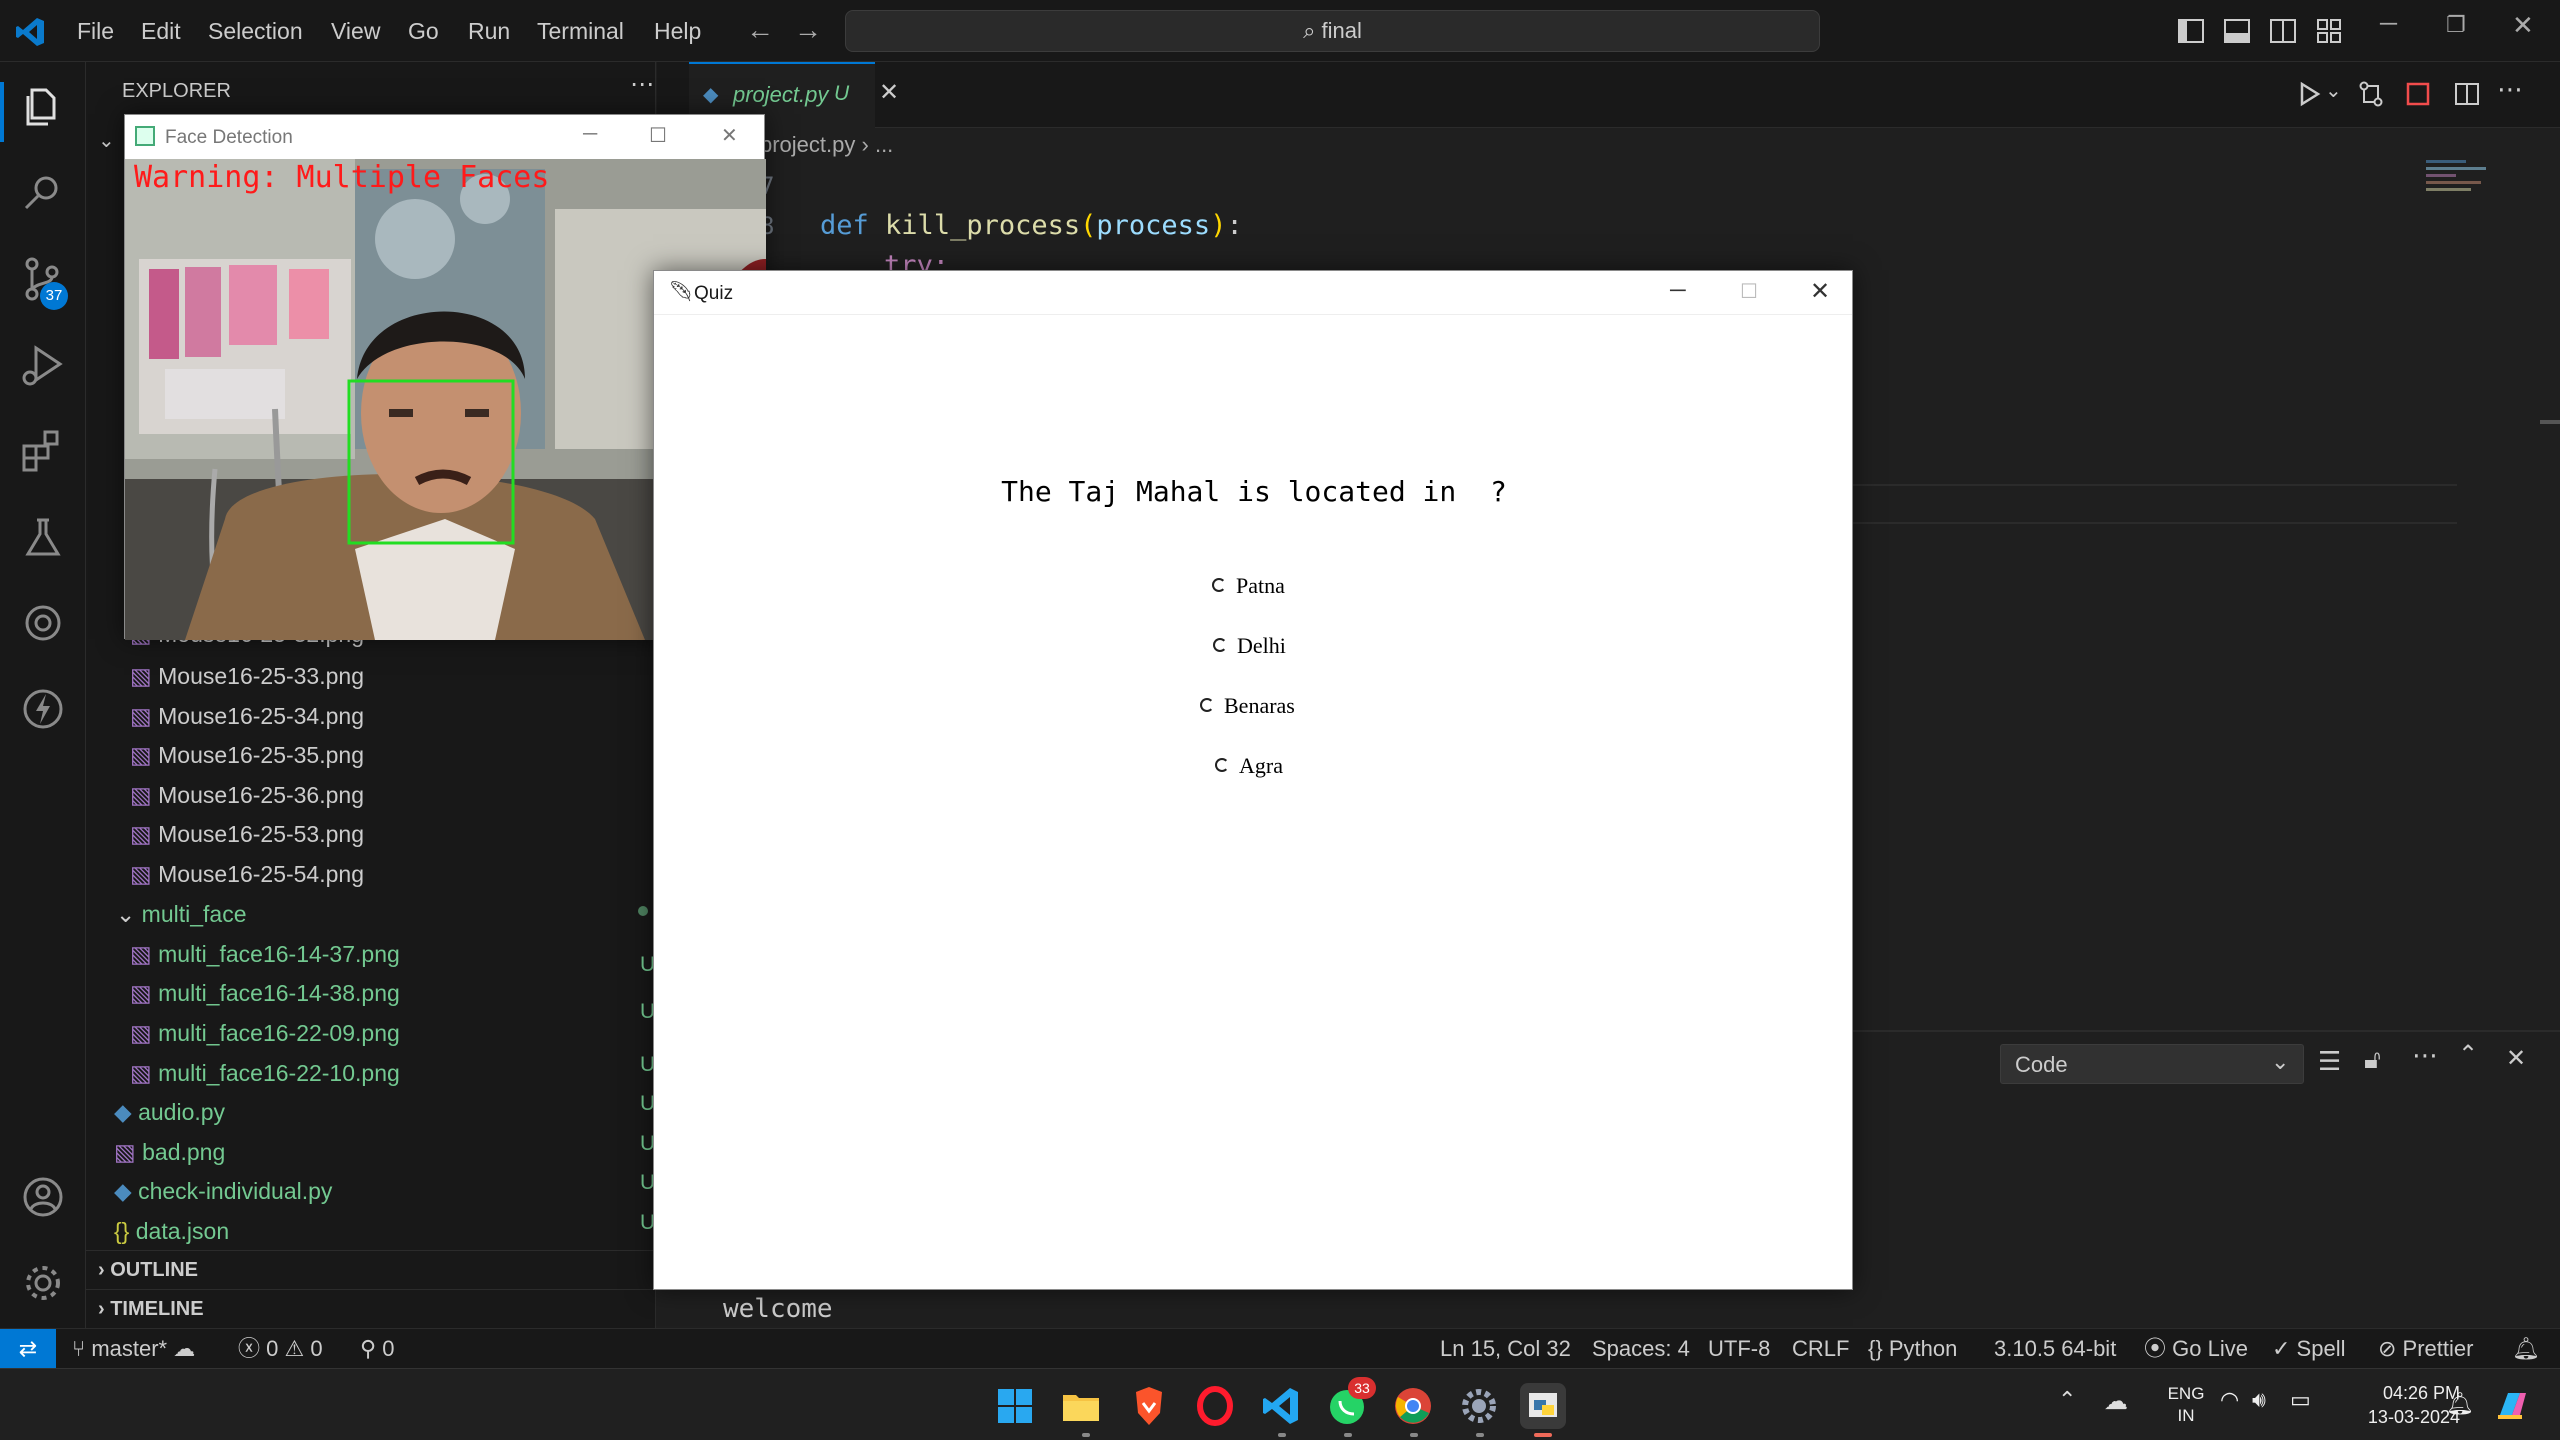 The image size is (2560, 1440). What do you see at coordinates (181, 914) in the screenshot?
I see `folder-row: ⌄ multi_face` at bounding box center [181, 914].